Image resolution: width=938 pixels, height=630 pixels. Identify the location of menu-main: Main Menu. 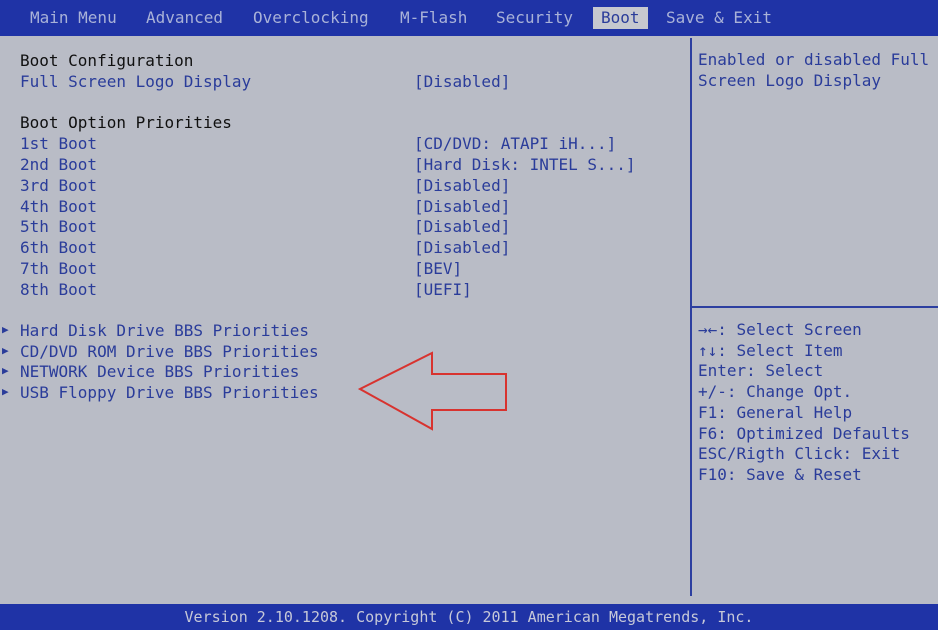
(73, 18).